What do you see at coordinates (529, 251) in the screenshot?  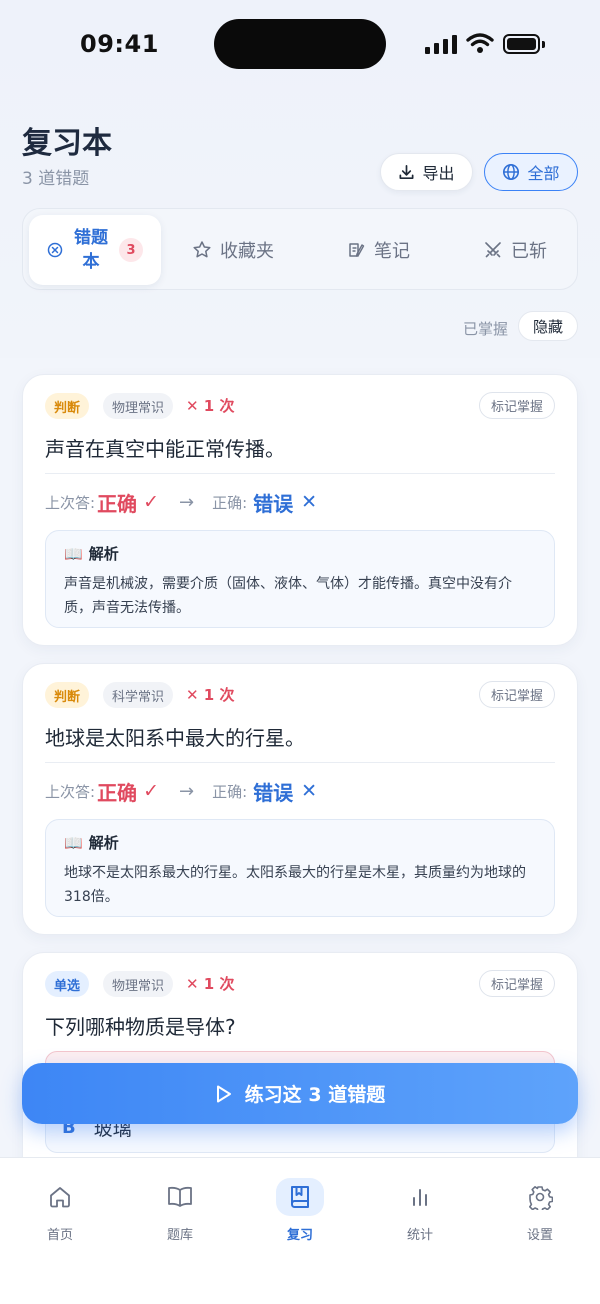 I see `tab-label: 已斩` at bounding box center [529, 251].